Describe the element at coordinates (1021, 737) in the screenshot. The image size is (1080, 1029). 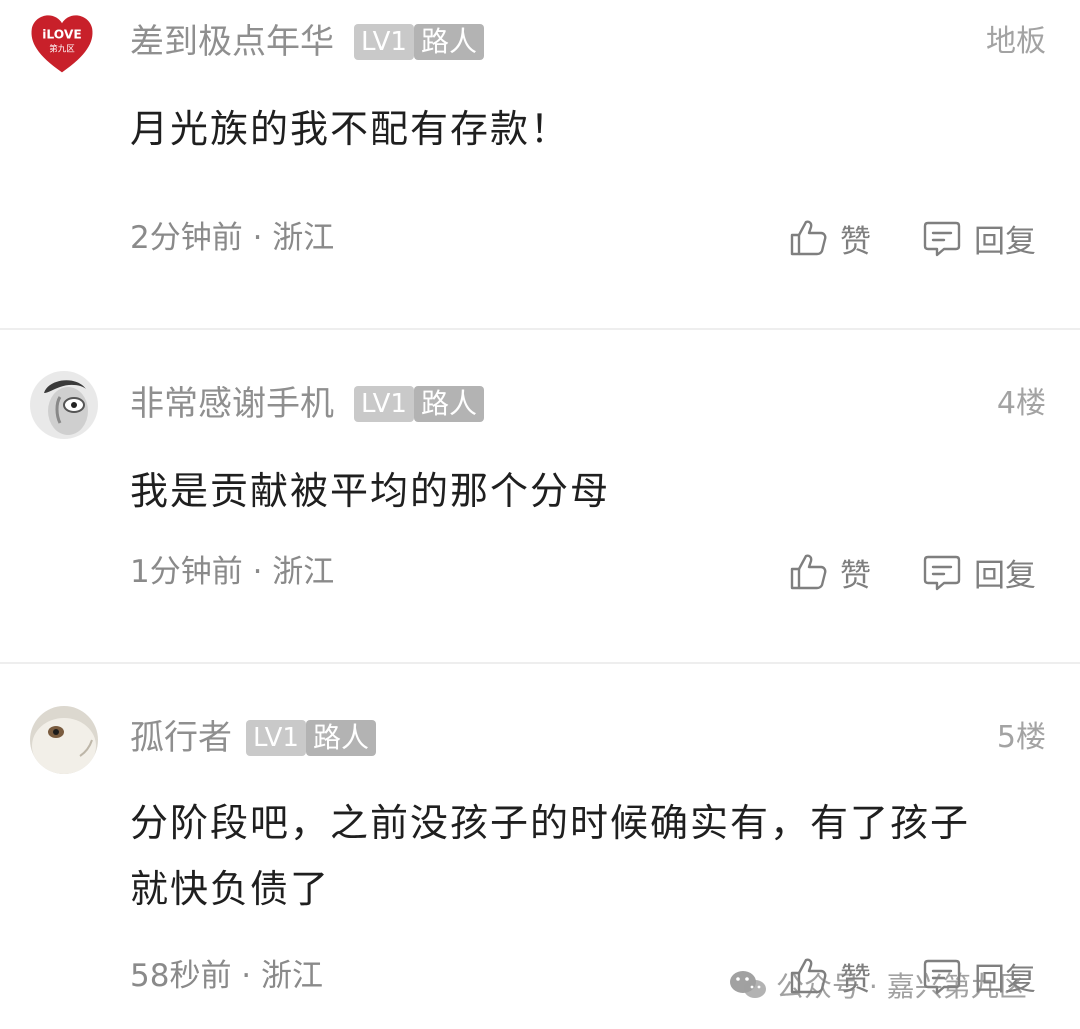
I see `floor-label: 5楼` at that location.